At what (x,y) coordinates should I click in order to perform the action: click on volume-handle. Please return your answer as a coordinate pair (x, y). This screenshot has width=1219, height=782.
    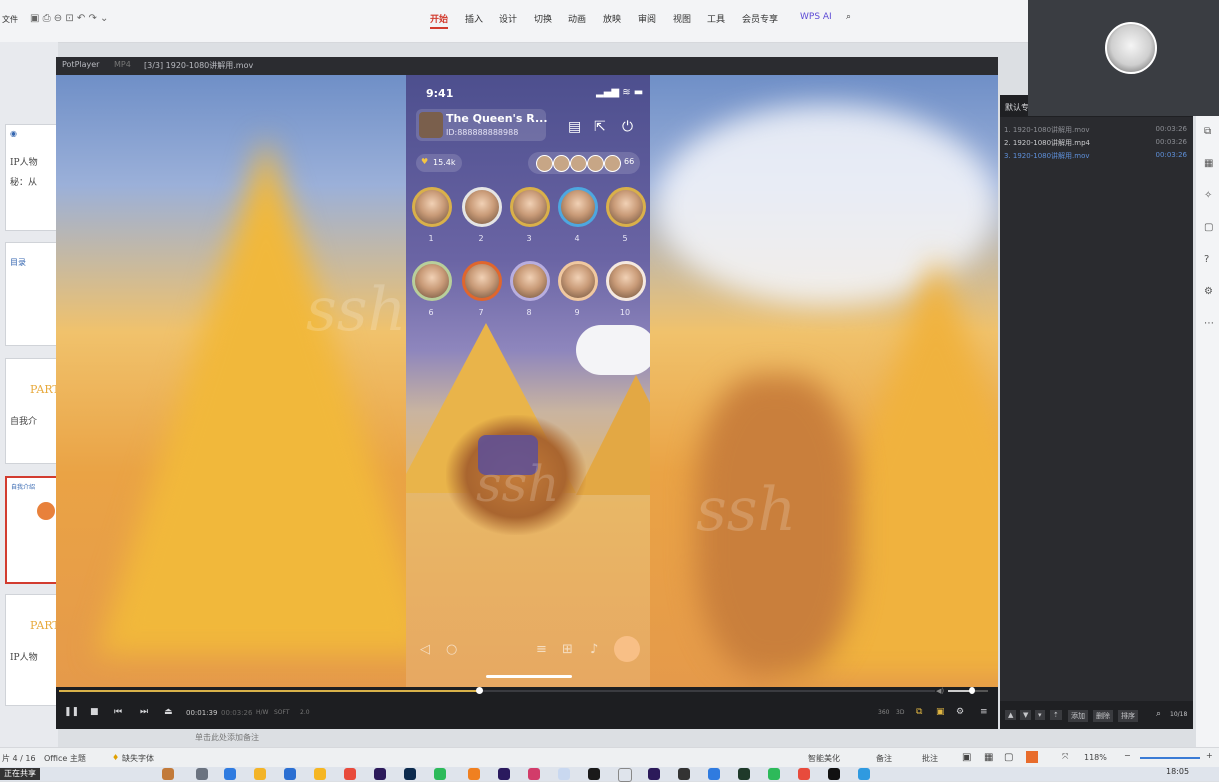
    Looking at the image, I should click on (972, 690).